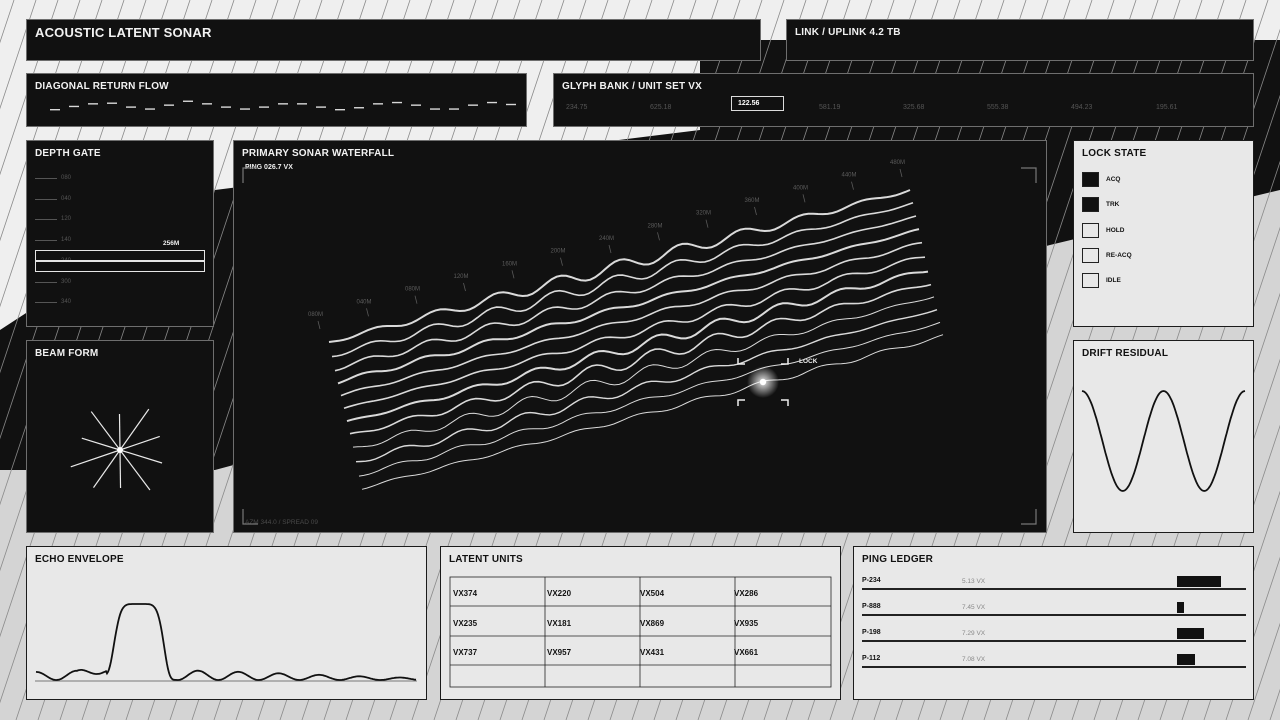 The image size is (1280, 720). Describe the element at coordinates (66, 199) in the screenshot. I see `depth-scale-label: 040` at that location.